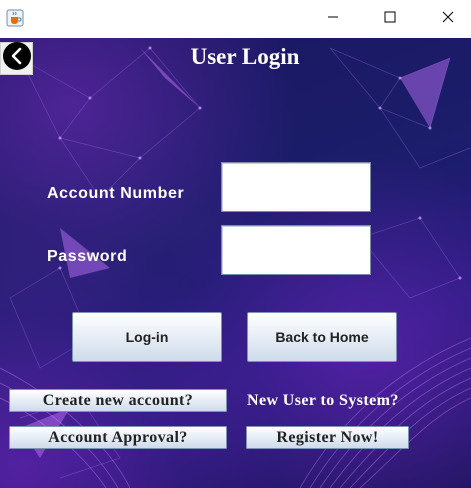 The height and width of the screenshot is (488, 471). Describe the element at coordinates (296, 250) in the screenshot. I see `password-input` at that location.